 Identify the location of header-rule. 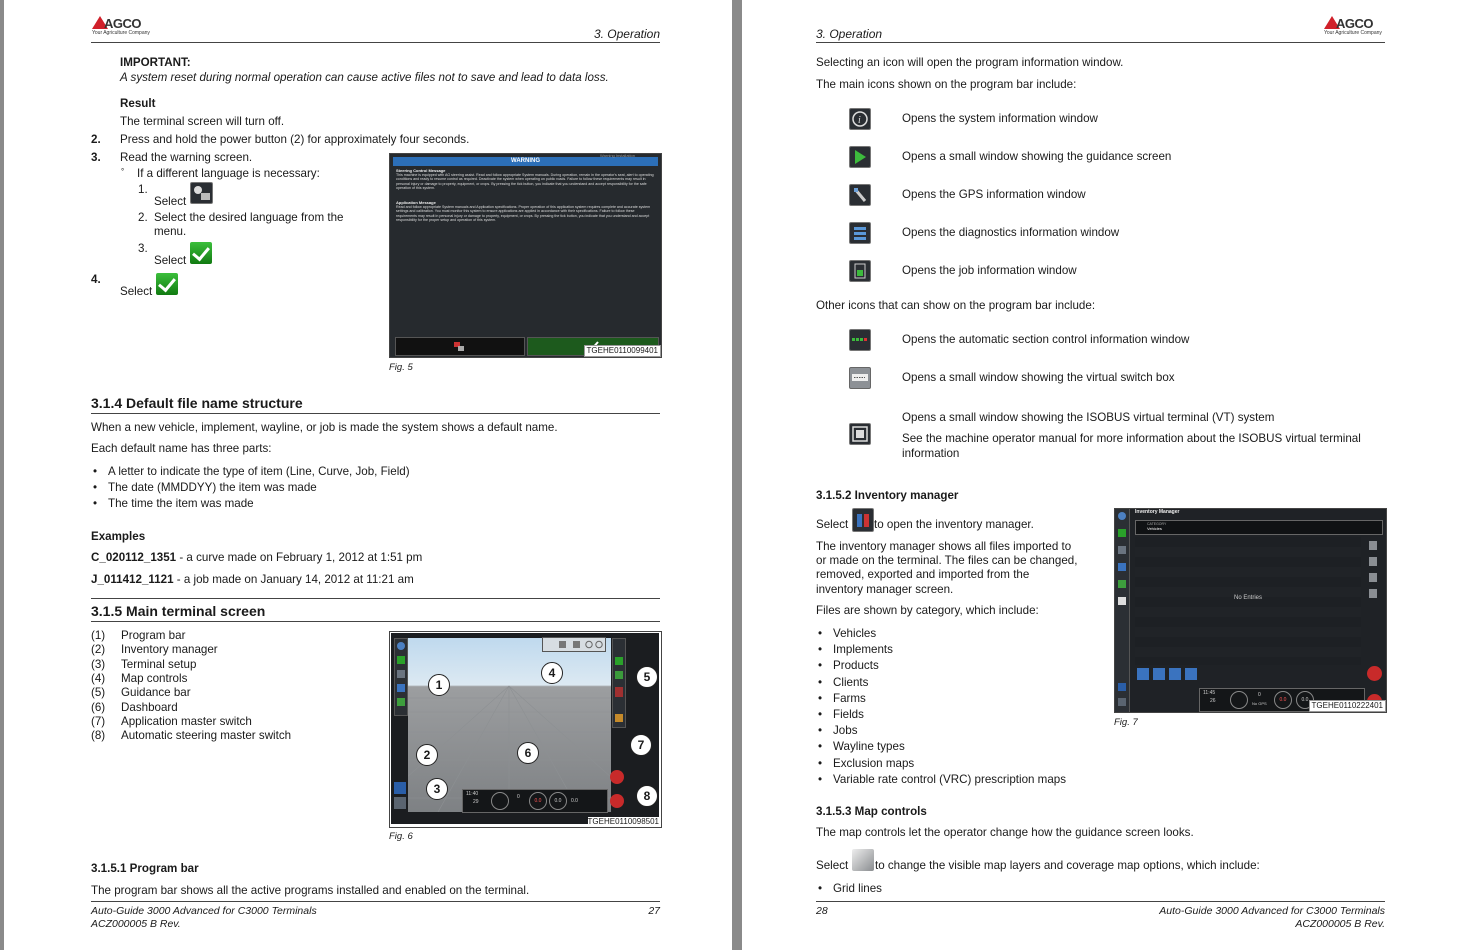
(1100, 42).